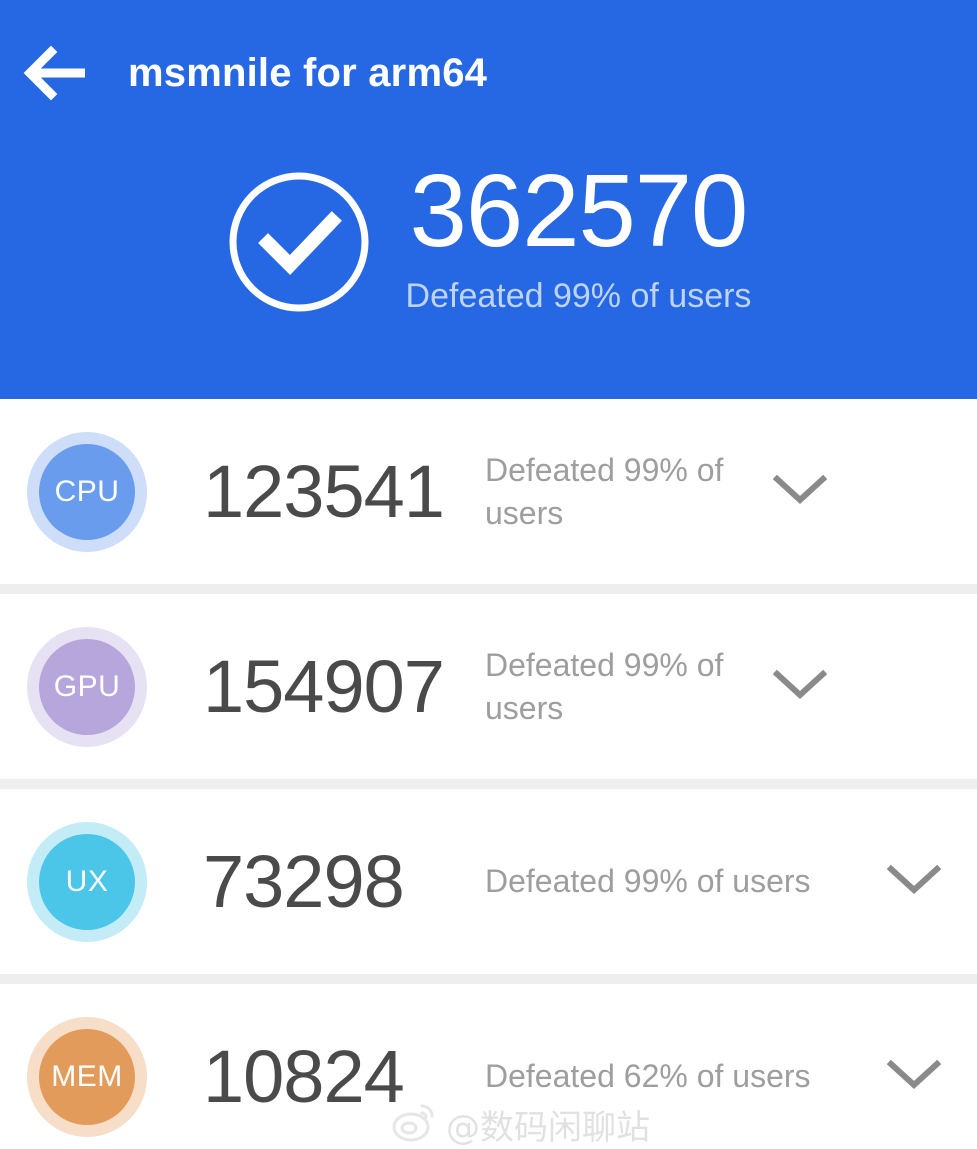 The width and height of the screenshot is (977, 1149). I want to click on ux-score-subtitle: Defeated 99% of users, so click(648, 881).